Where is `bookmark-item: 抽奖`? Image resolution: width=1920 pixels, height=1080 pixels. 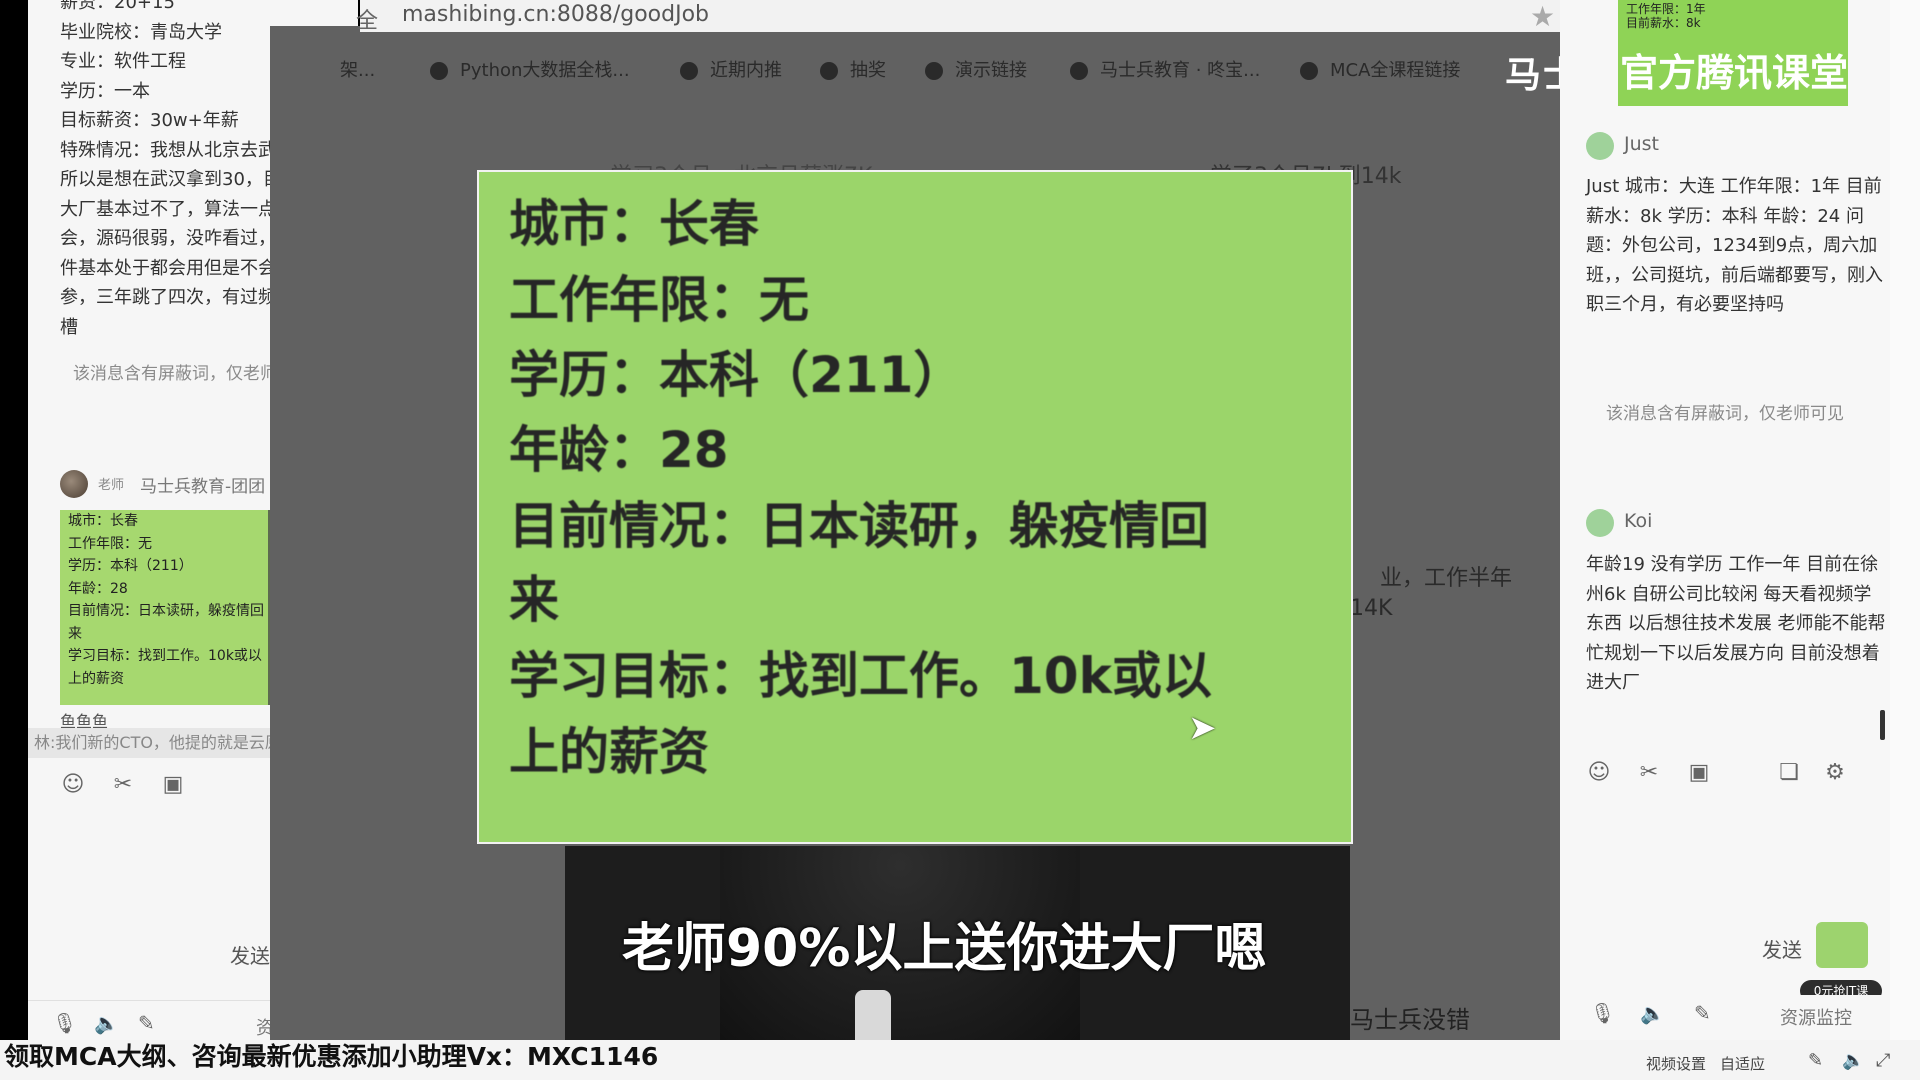
bookmark-item: 抽奖 is located at coordinates (853, 69).